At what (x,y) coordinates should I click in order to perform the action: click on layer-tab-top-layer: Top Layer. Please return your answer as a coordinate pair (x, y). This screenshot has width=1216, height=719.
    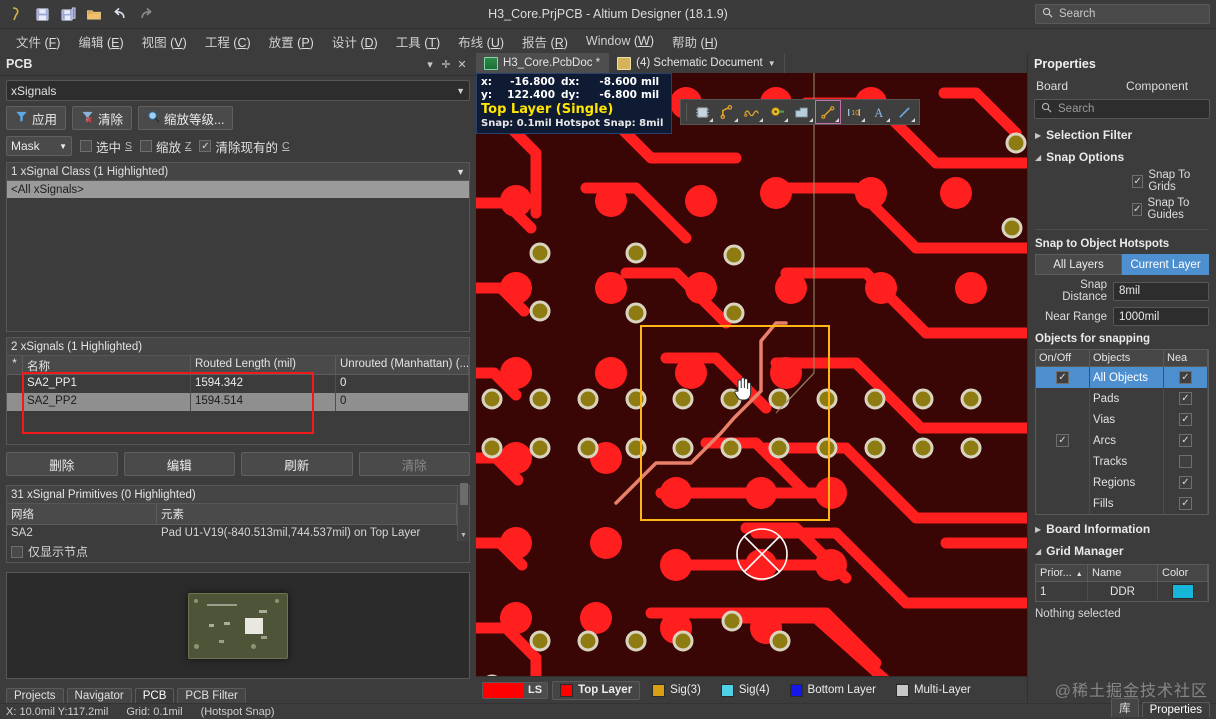
    Looking at the image, I should click on (596, 690).